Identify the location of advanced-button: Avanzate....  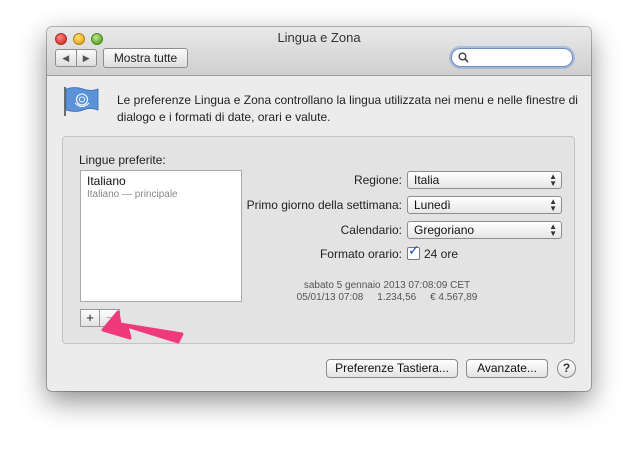
(507, 368).